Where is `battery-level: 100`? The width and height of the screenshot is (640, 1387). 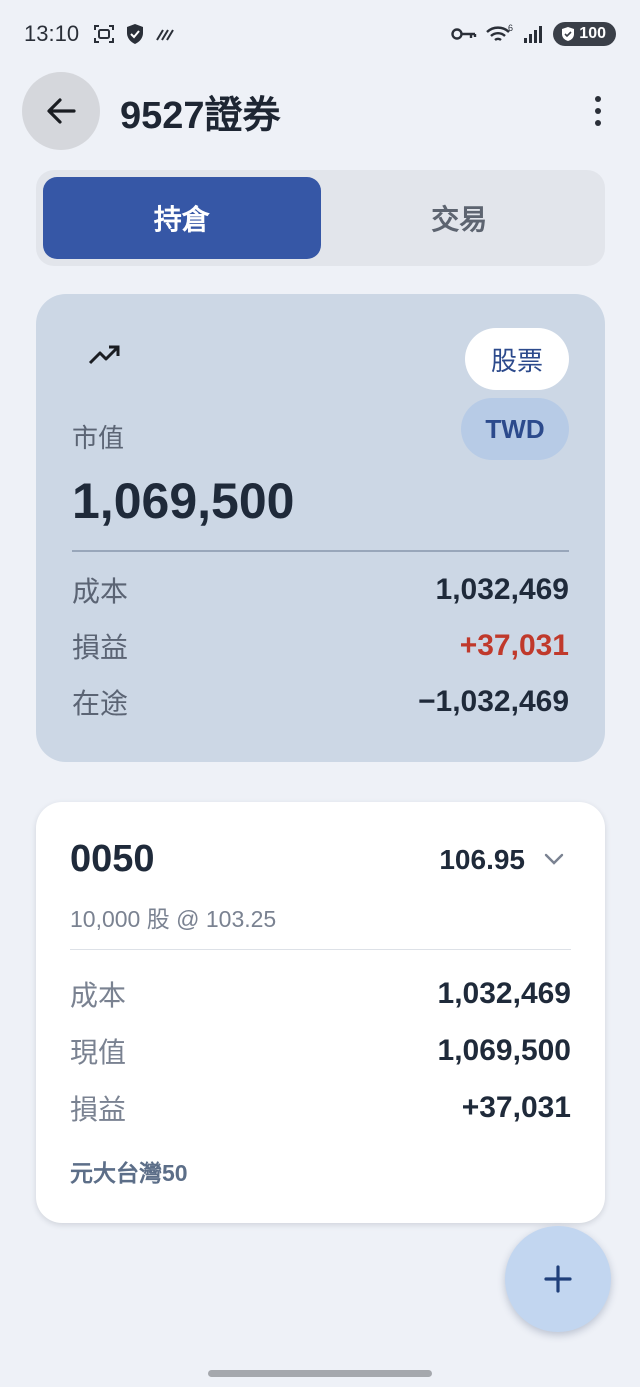
battery-level: 100 is located at coordinates (592, 33).